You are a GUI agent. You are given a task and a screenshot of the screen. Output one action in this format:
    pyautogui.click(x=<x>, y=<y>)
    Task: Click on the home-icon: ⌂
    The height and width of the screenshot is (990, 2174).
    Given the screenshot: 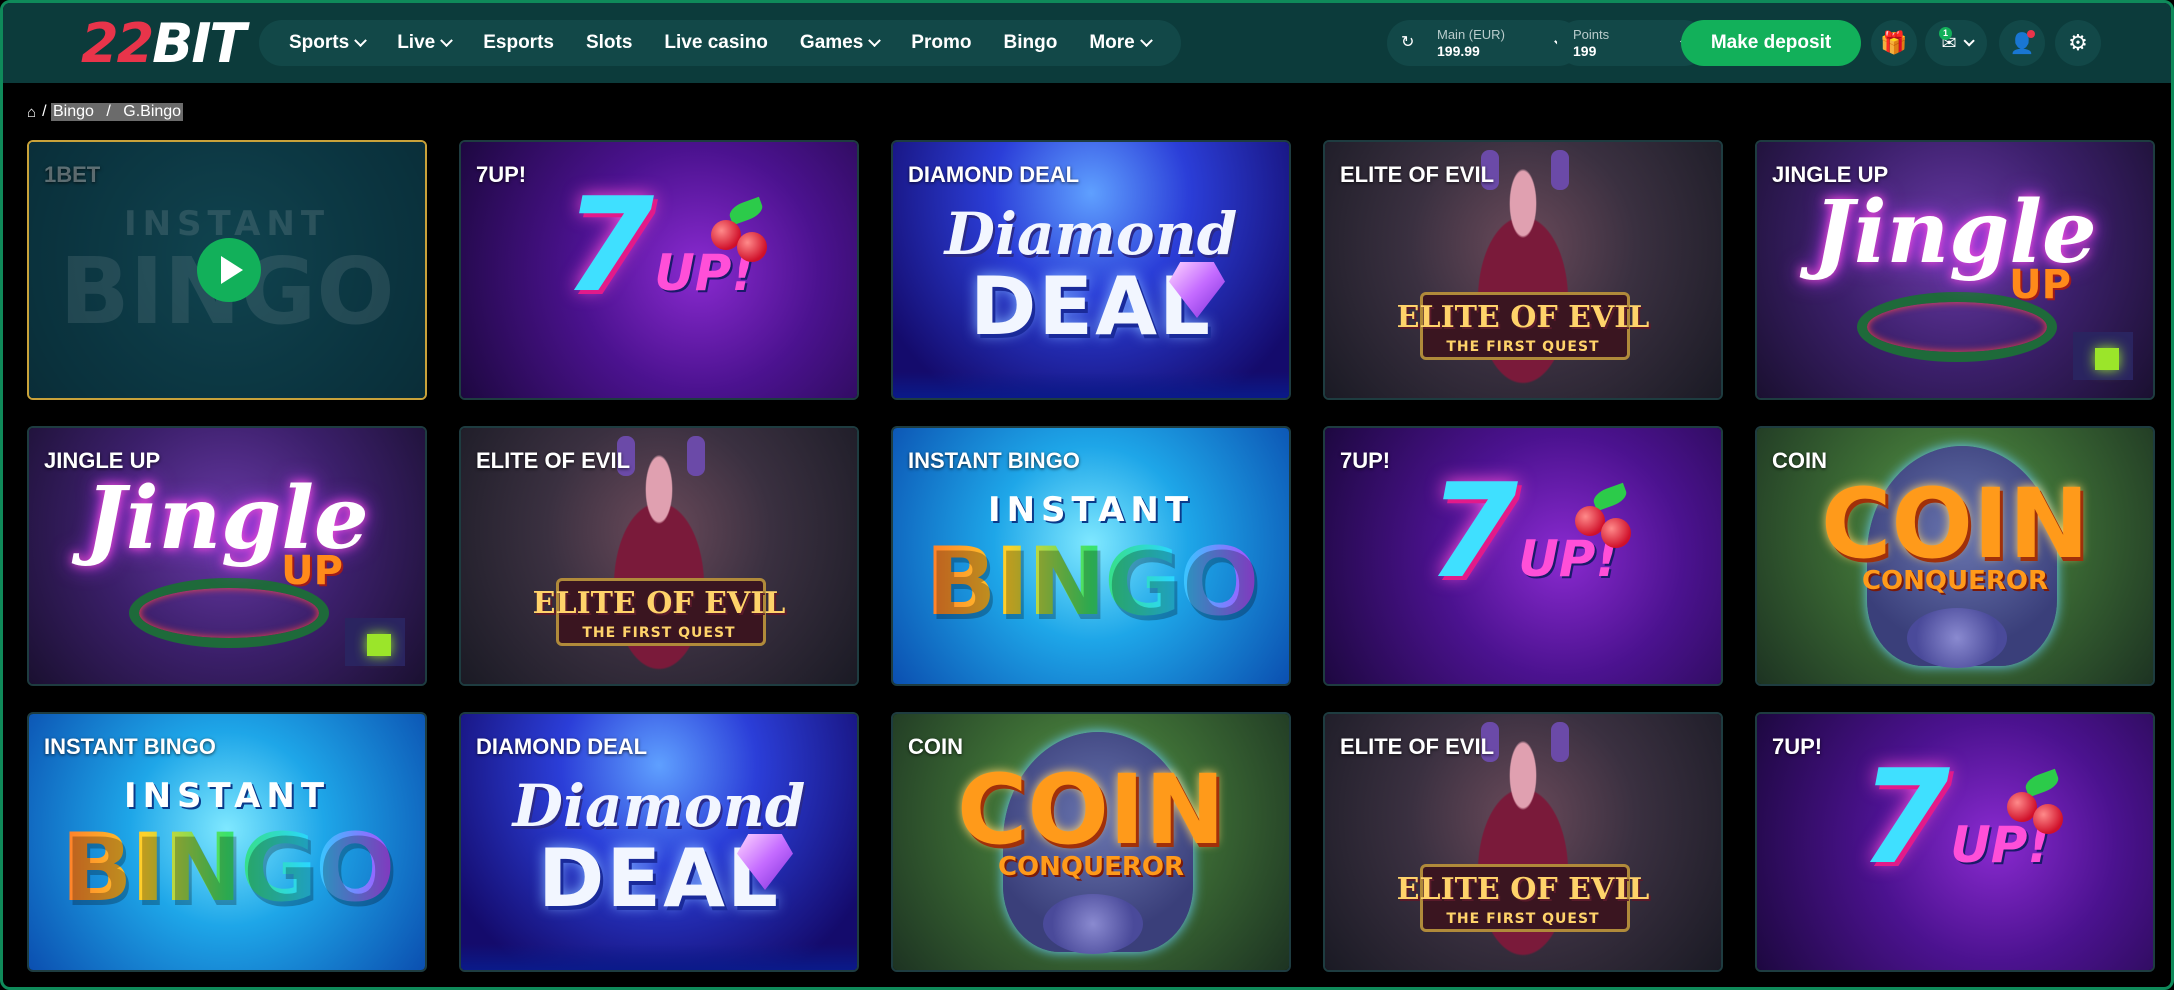 What is the action you would take?
    pyautogui.click(x=31, y=112)
    